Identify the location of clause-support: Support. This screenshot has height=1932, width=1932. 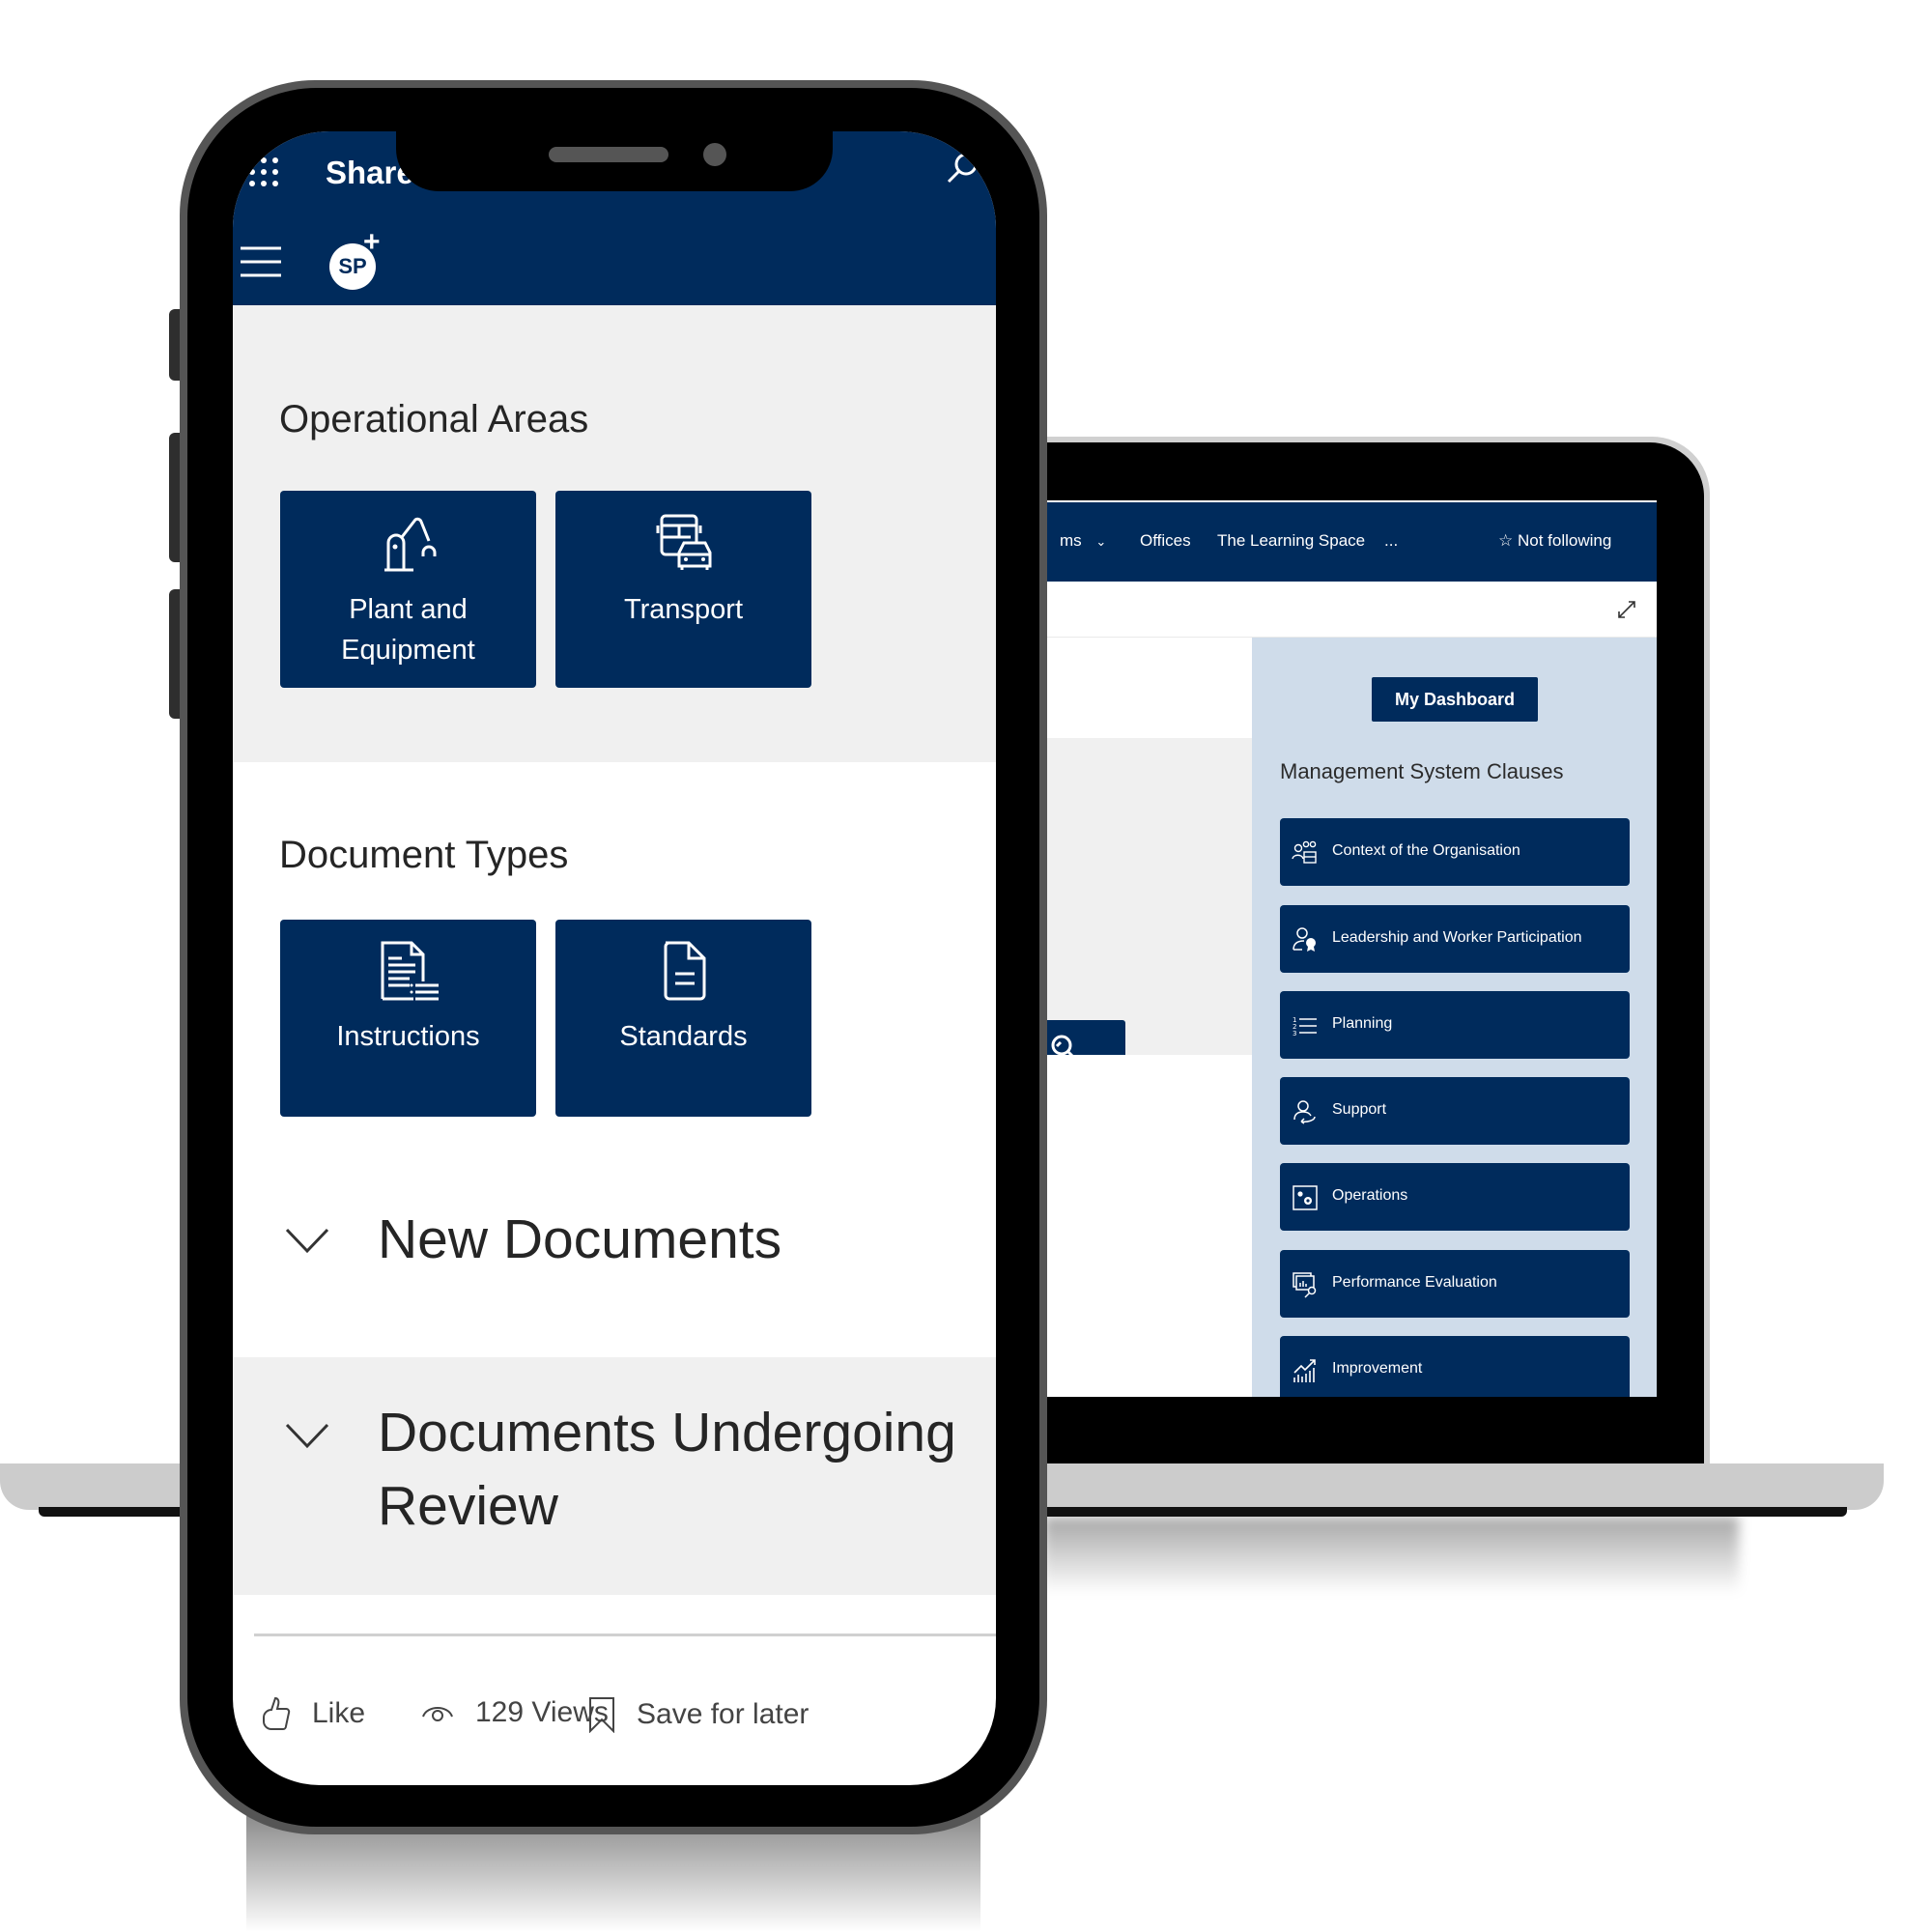
(1455, 1111).